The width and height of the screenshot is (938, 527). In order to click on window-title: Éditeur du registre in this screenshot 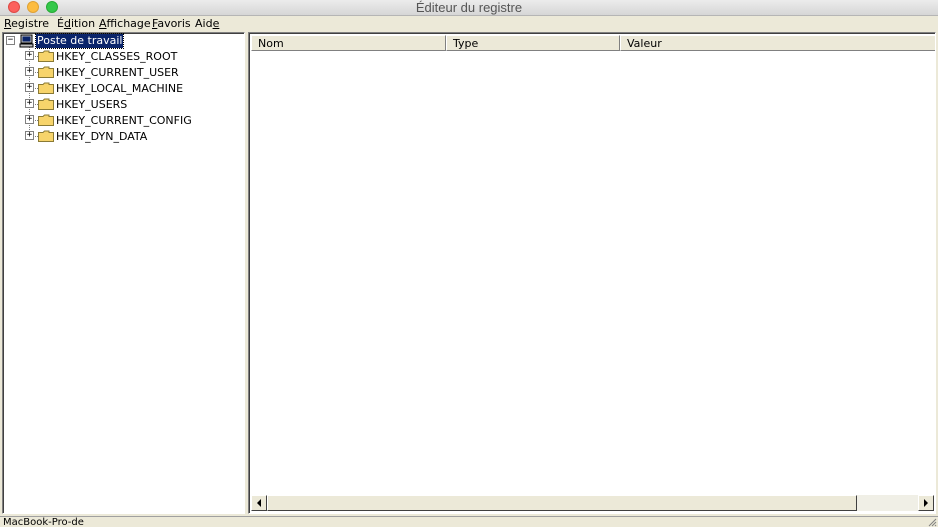, I will do `click(469, 7)`.